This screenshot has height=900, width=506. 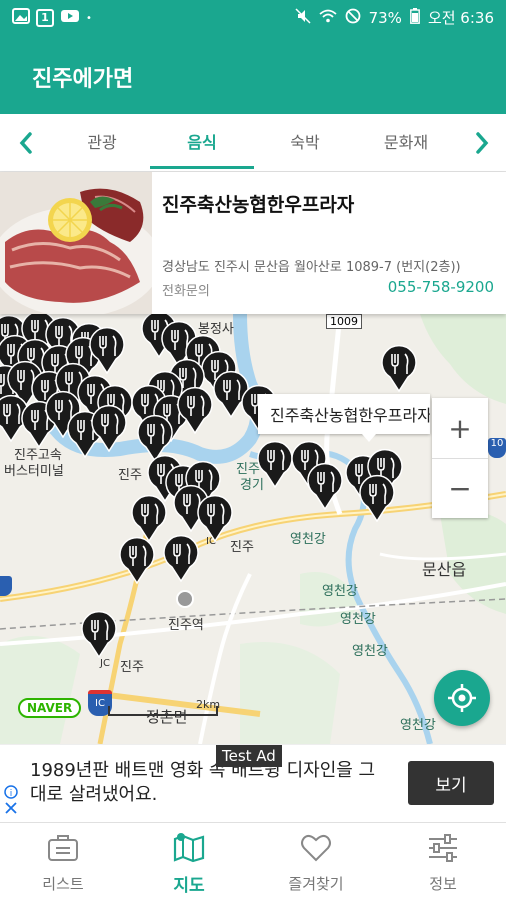 I want to click on test-ad-badge: Test Ad, so click(x=249, y=756).